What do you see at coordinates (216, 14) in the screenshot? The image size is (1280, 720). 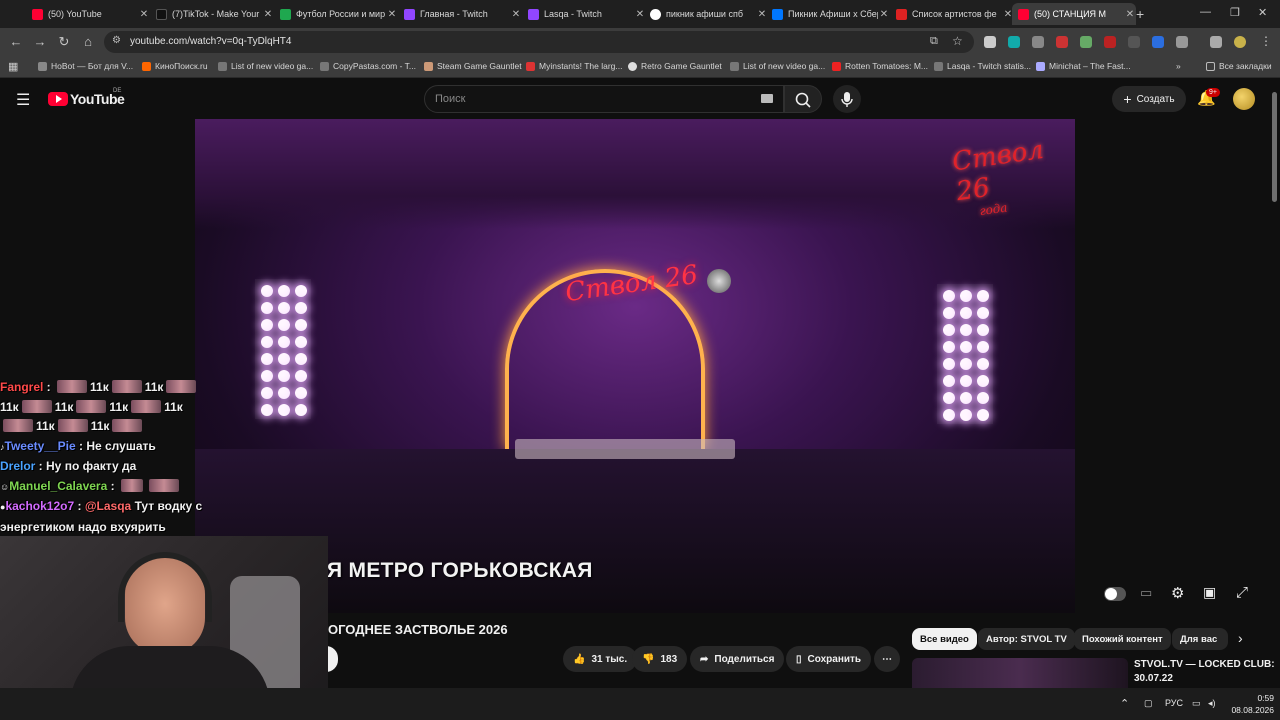 I see `tab-title: (7)TikTok - Make Your` at bounding box center [216, 14].